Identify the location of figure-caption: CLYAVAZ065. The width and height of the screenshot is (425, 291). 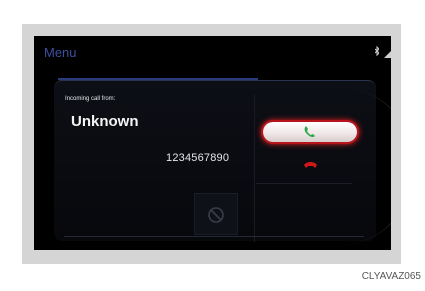
(391, 276).